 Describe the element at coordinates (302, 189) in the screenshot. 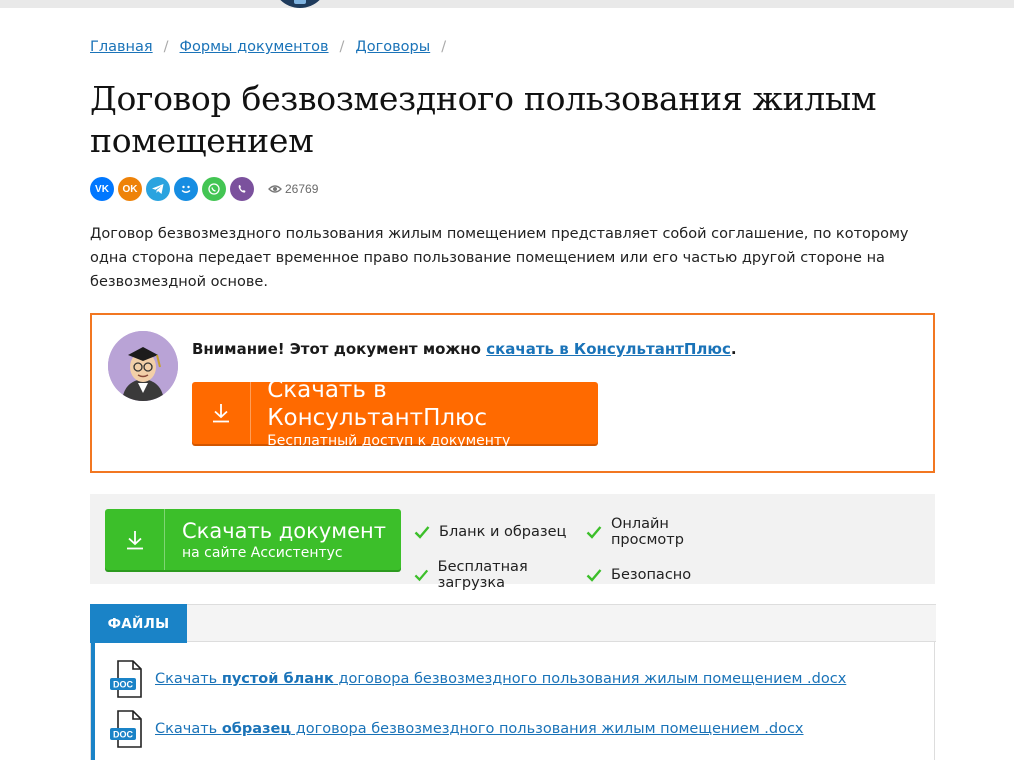

I see `views-count: 26769` at that location.